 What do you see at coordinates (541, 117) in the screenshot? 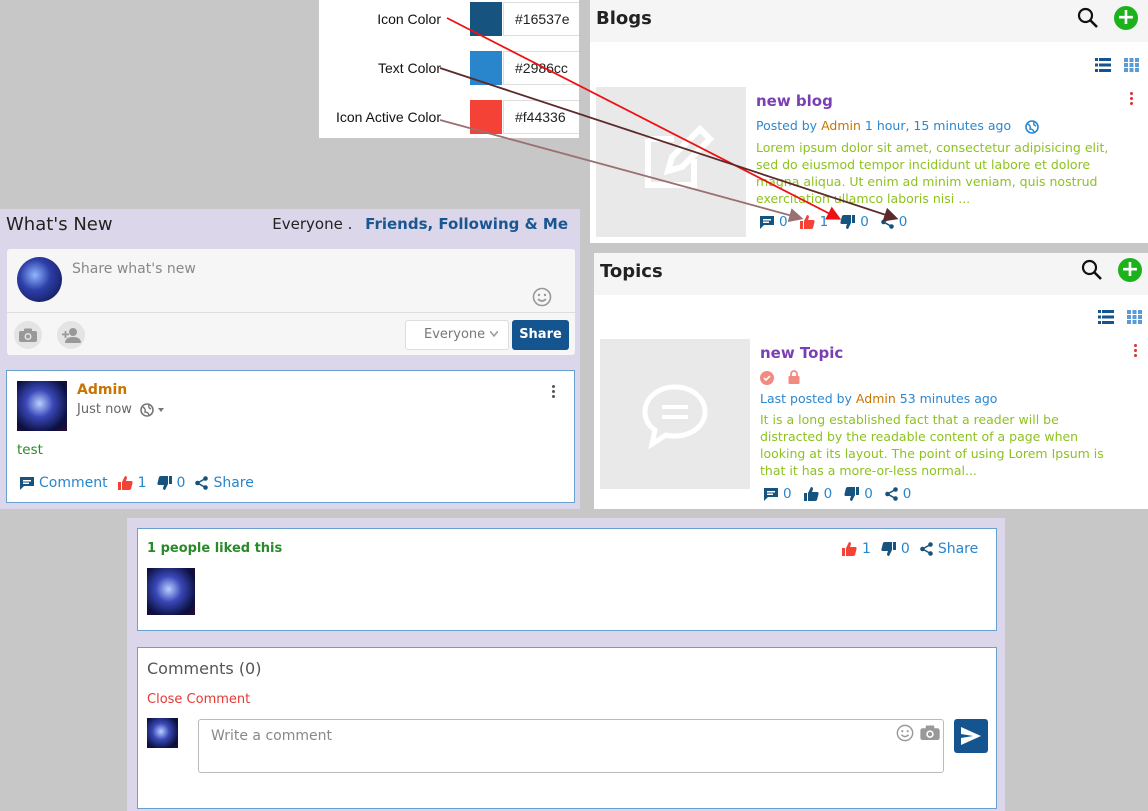
I see `color-hex-value: #f44336` at bounding box center [541, 117].